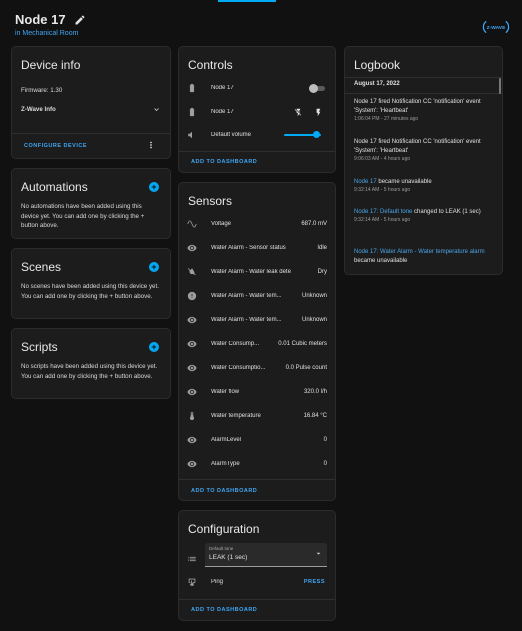 This screenshot has width=522, height=631. What do you see at coordinates (41, 267) in the screenshot?
I see `scenes-title: Scenes` at bounding box center [41, 267].